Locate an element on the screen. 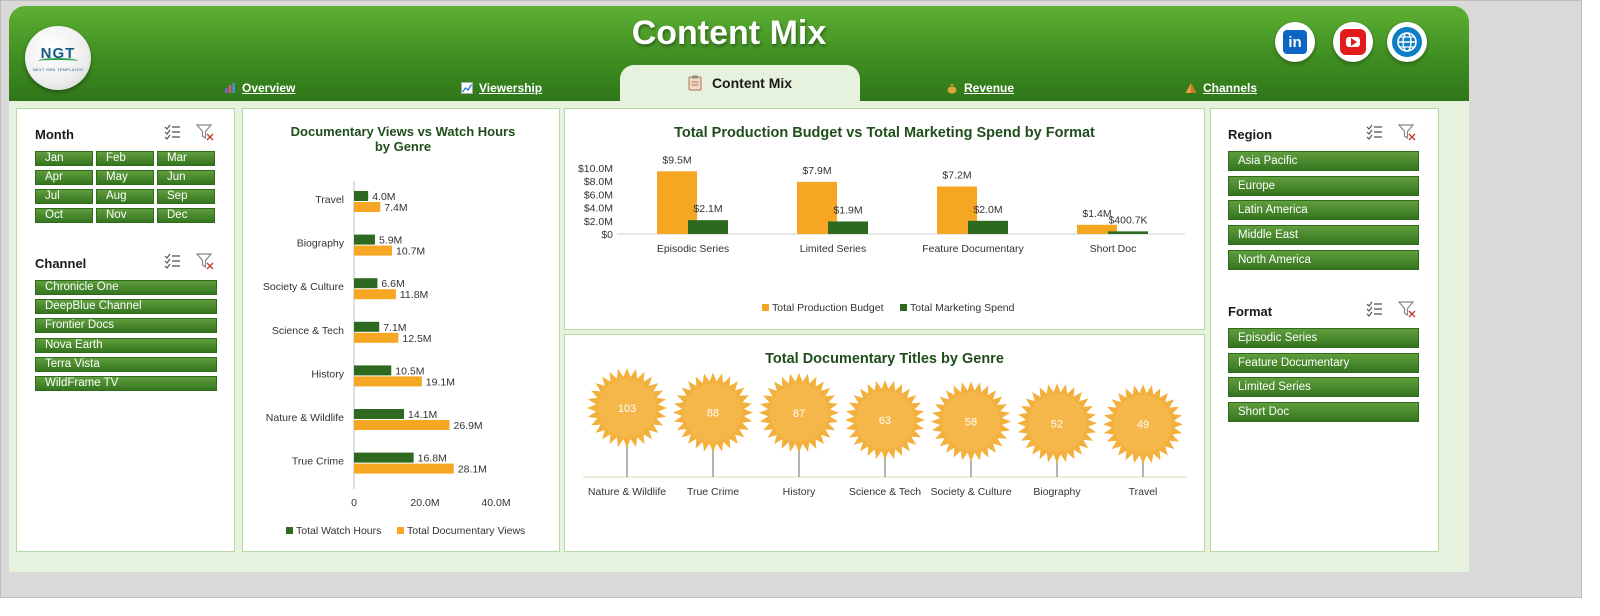  production-budget-label: $7.2M is located at coordinates (956, 175).